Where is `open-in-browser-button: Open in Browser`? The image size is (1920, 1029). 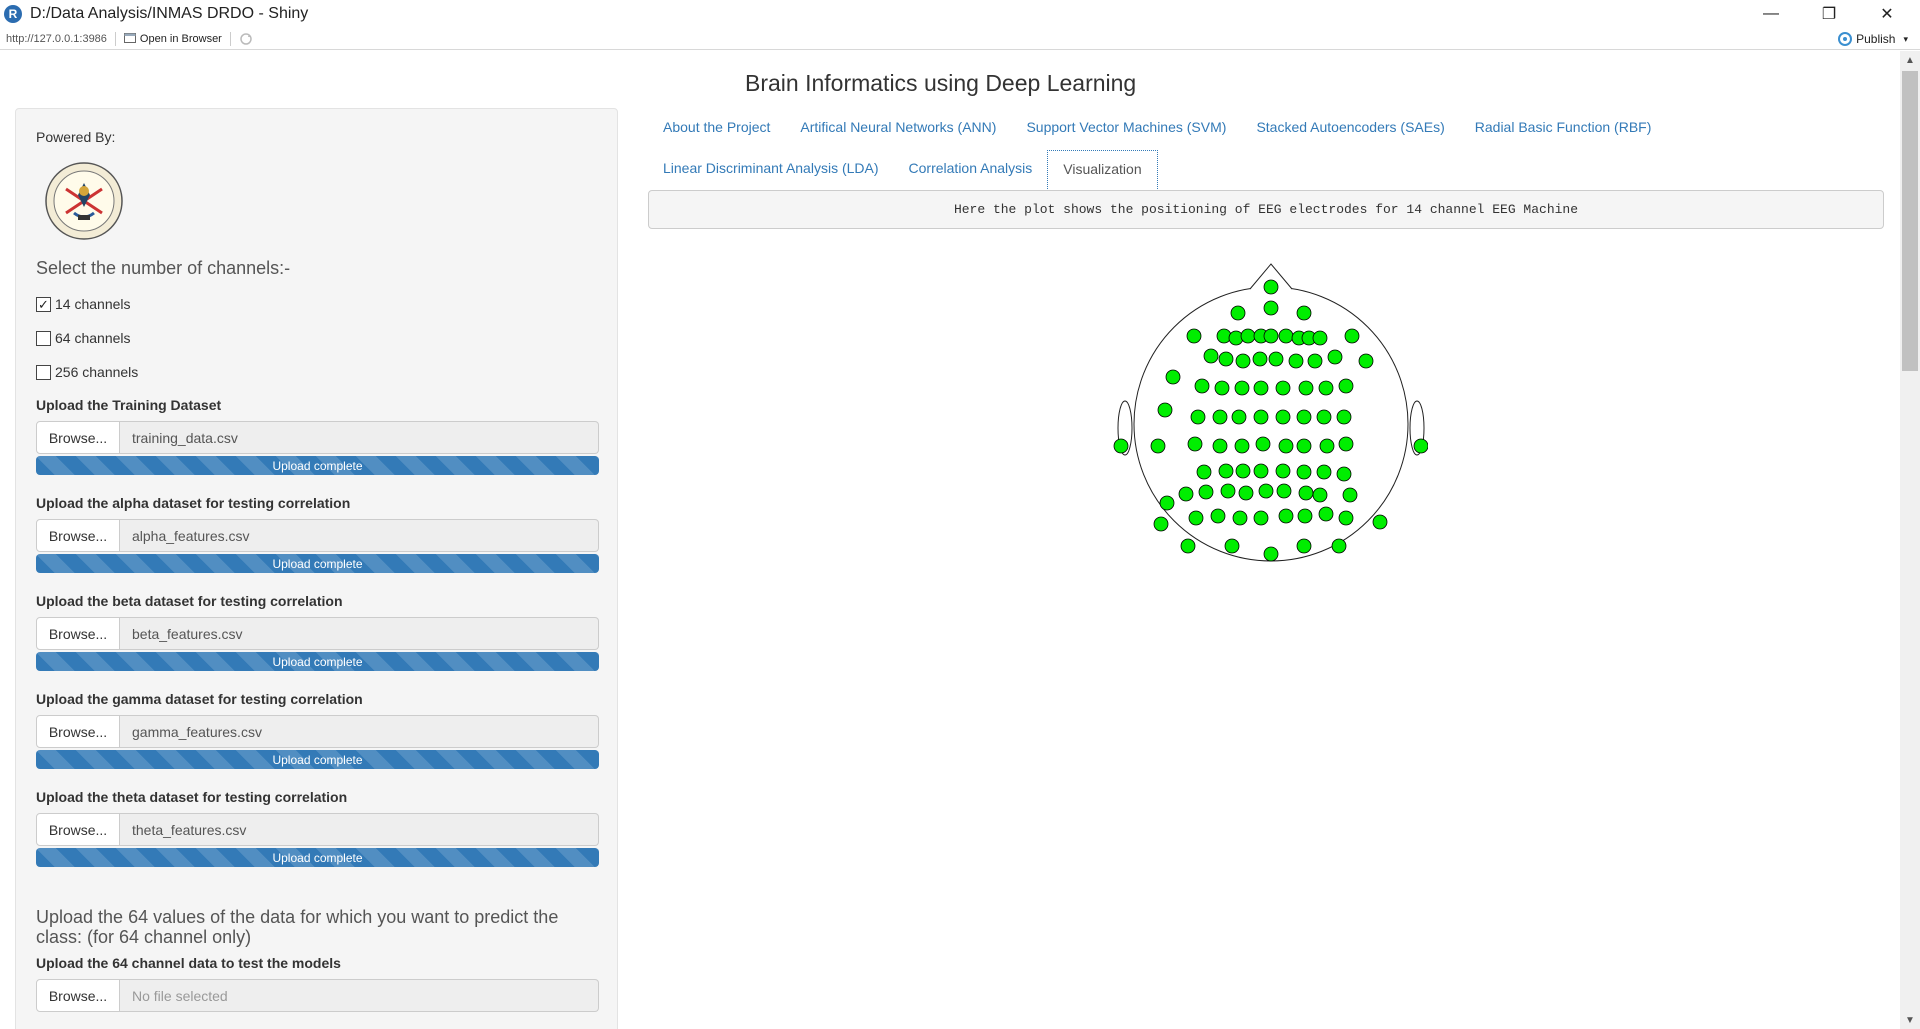
open-in-browser-button: Open in Browser is located at coordinates (172, 38).